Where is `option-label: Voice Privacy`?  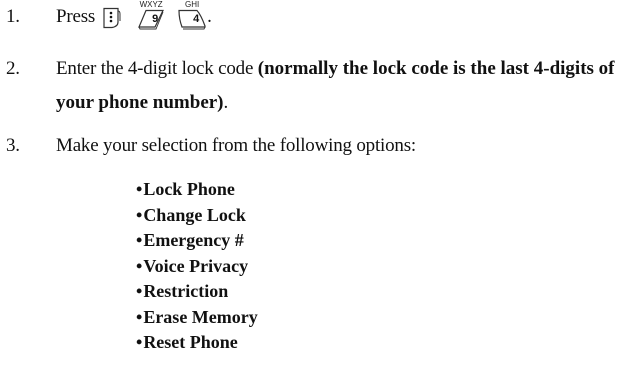
option-label: Voice Privacy is located at coordinates (196, 265).